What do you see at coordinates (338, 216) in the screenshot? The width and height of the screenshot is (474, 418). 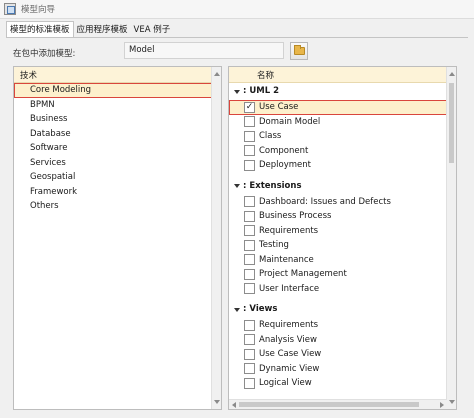 I see `model-row-business-process: Business Process` at bounding box center [338, 216].